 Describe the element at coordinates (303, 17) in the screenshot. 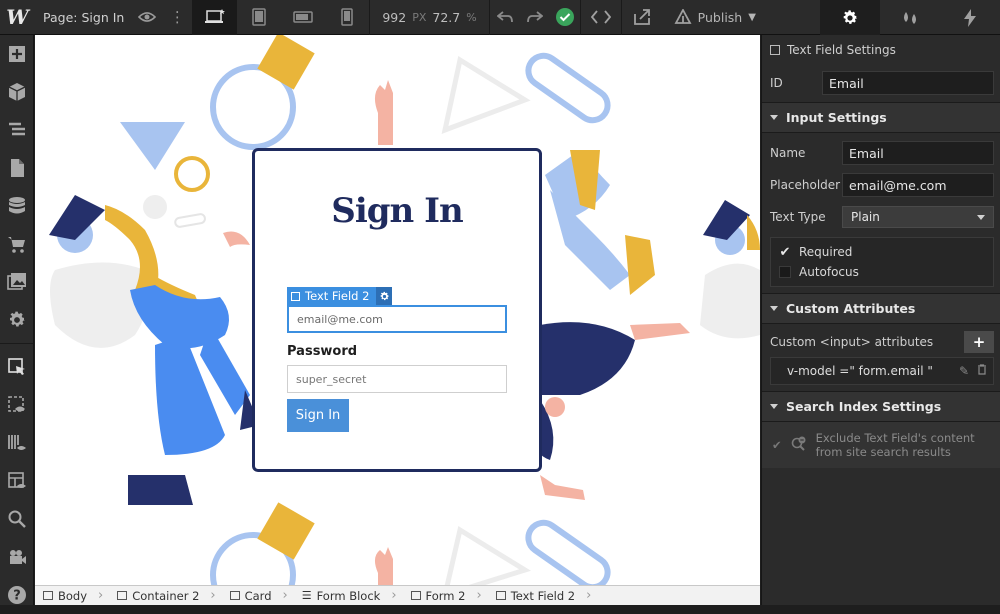

I see `mobile-landscape-icon` at that location.